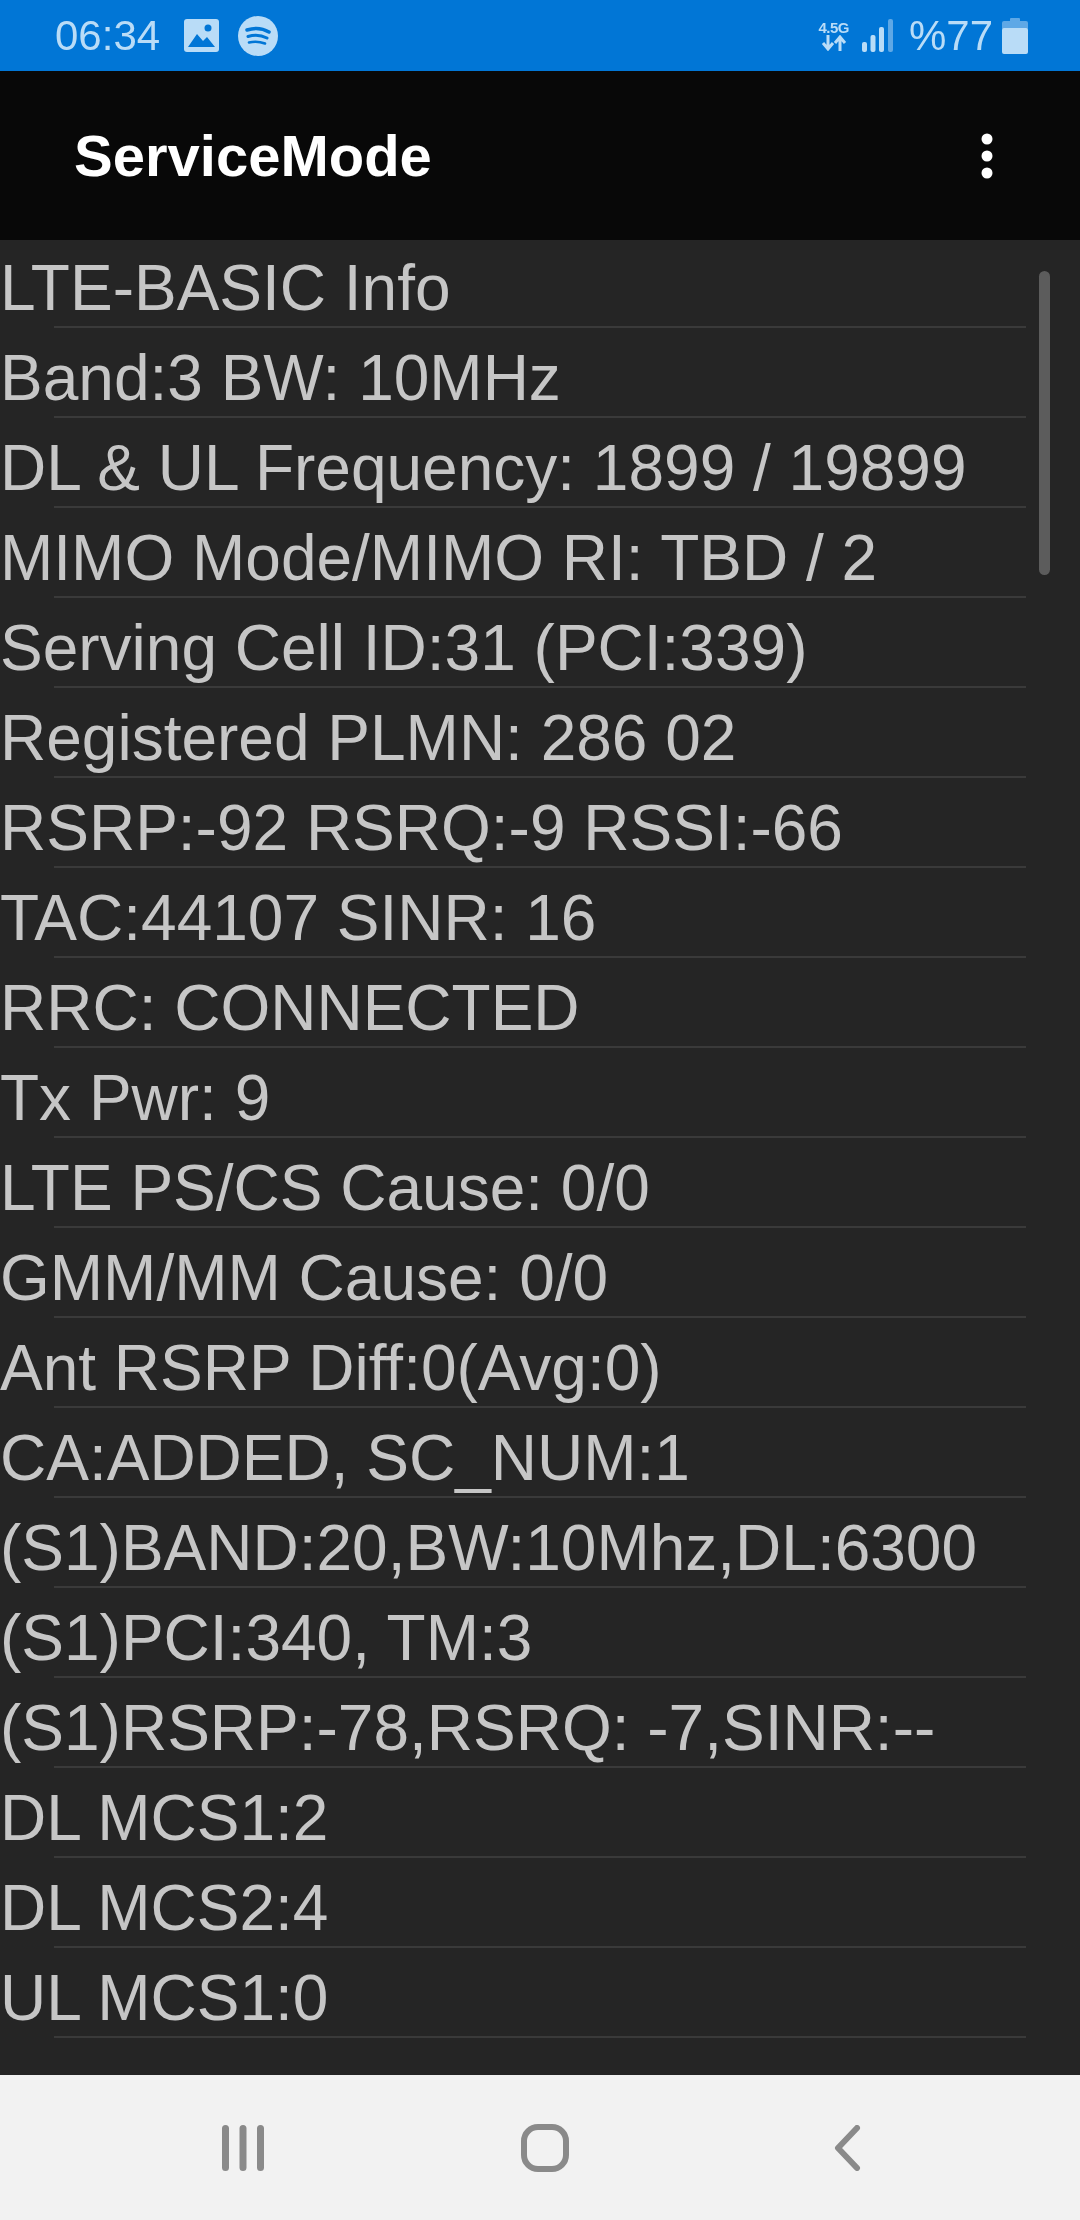 The width and height of the screenshot is (1080, 2220). Describe the element at coordinates (847, 2147) in the screenshot. I see `back-icon` at that location.